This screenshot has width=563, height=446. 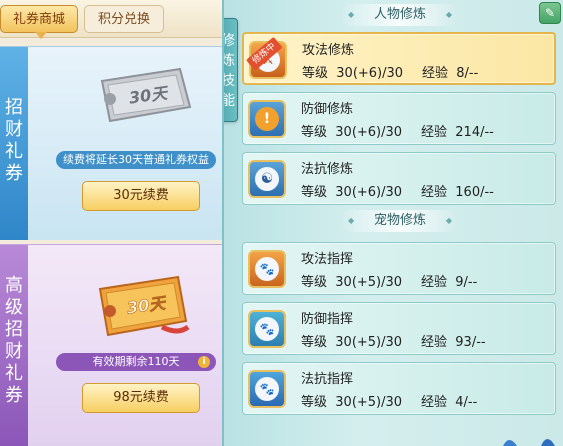 I want to click on section-header-pet: 宠物修炼, so click(x=400, y=221).